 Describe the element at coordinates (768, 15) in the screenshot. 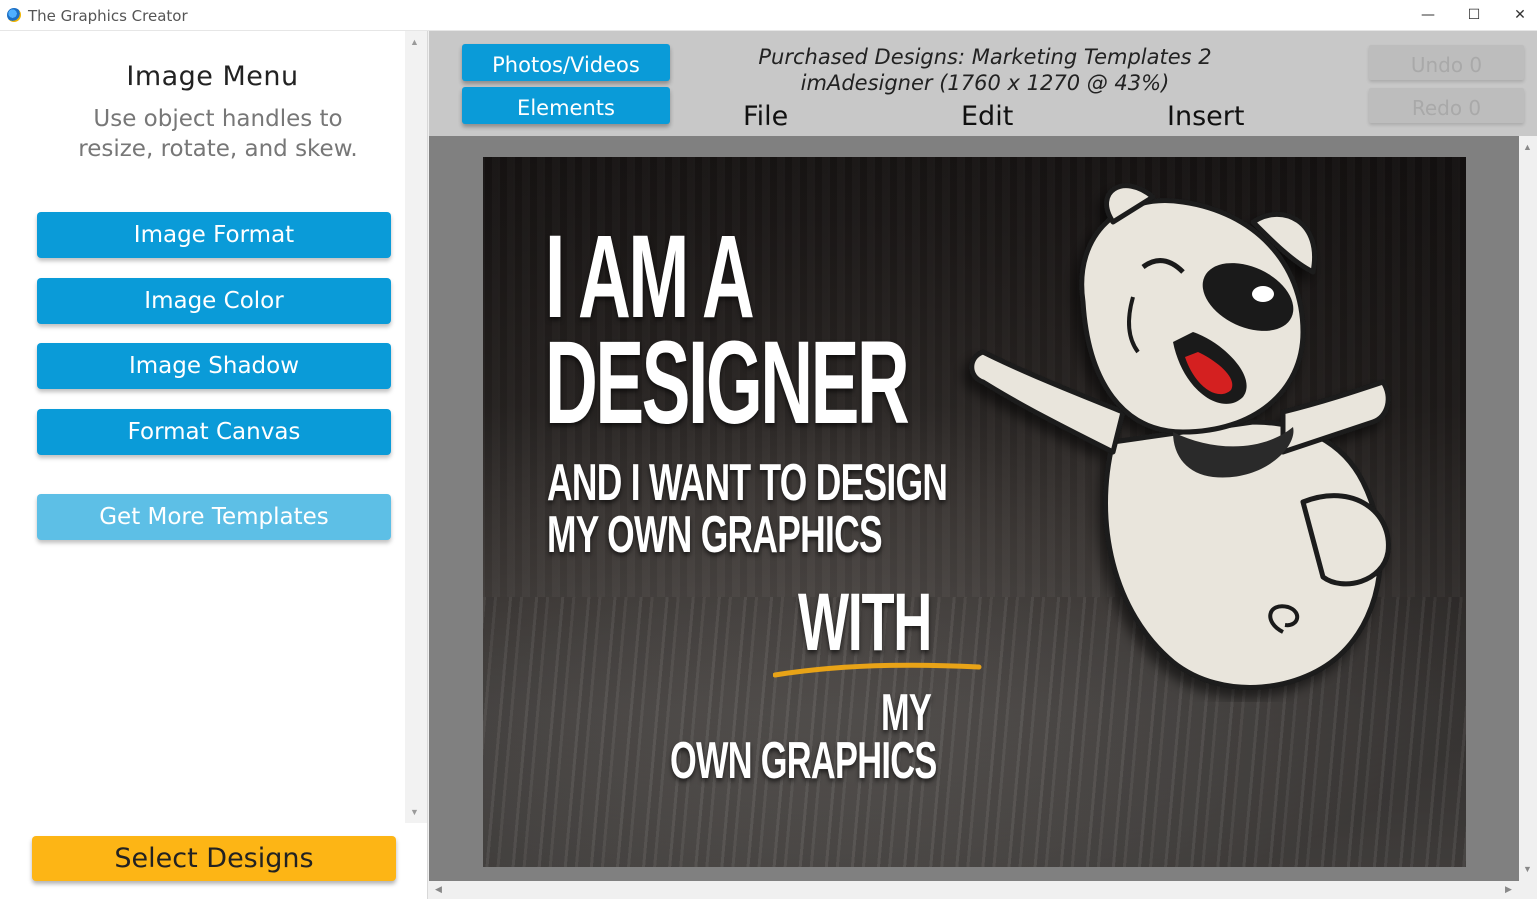

I see `title-bar: The Graphics Creator — ☐ ✕` at that location.